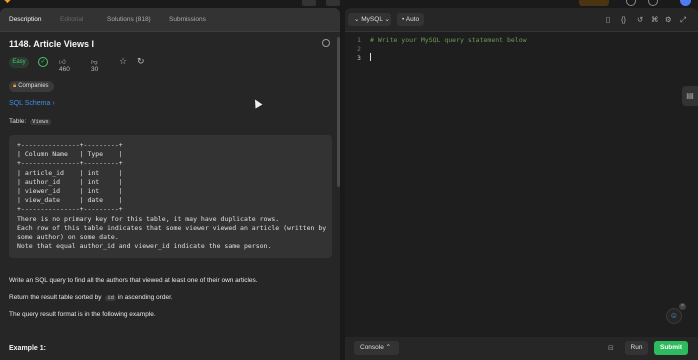 This screenshot has width=698, height=360. I want to click on reset-icon: ↺, so click(640, 19).